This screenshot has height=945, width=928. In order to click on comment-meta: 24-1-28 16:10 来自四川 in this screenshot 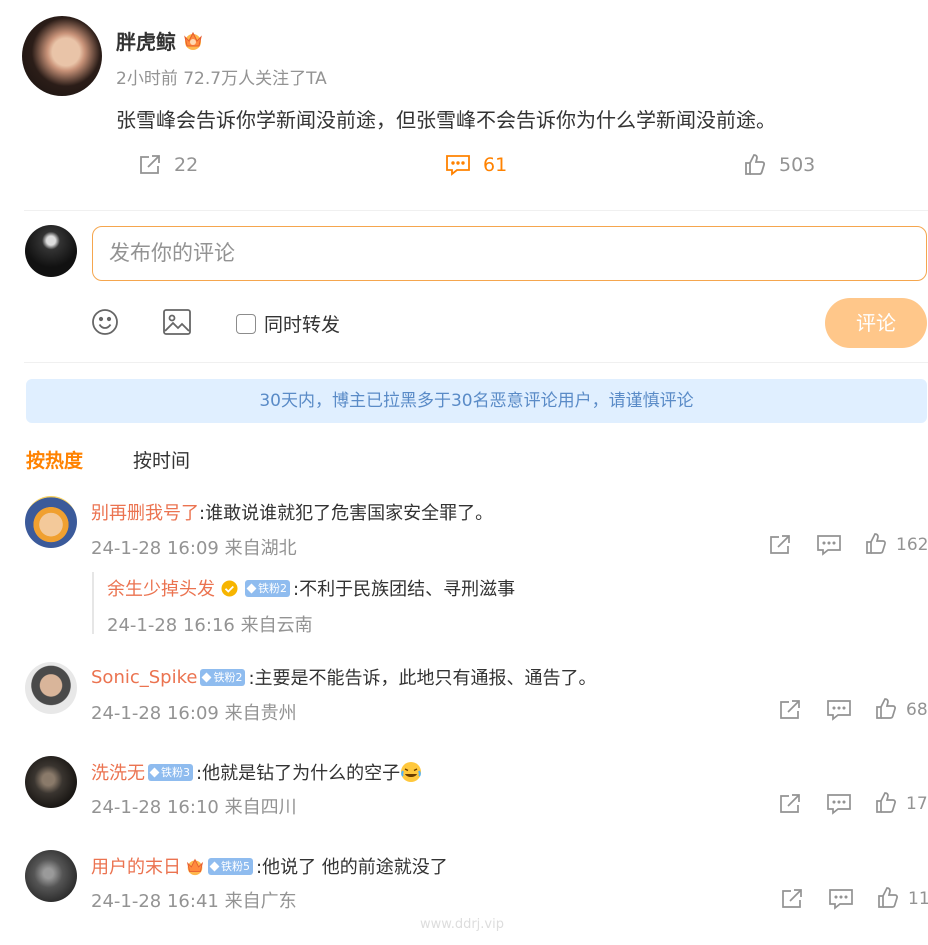, I will do `click(194, 807)`.